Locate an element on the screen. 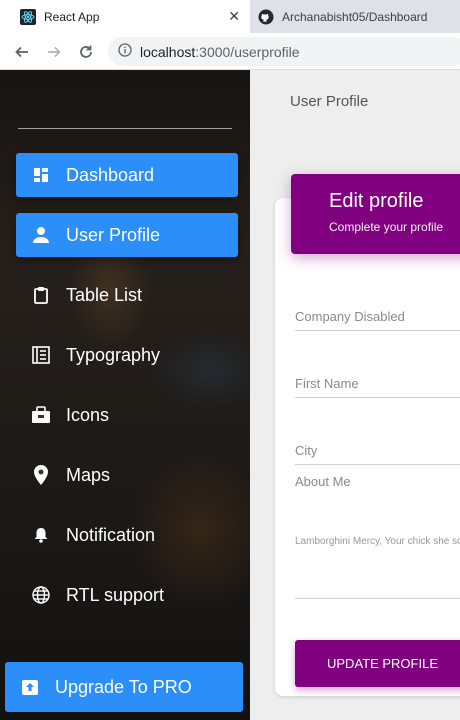 The image size is (460, 720). github-icon is located at coordinates (266, 17).